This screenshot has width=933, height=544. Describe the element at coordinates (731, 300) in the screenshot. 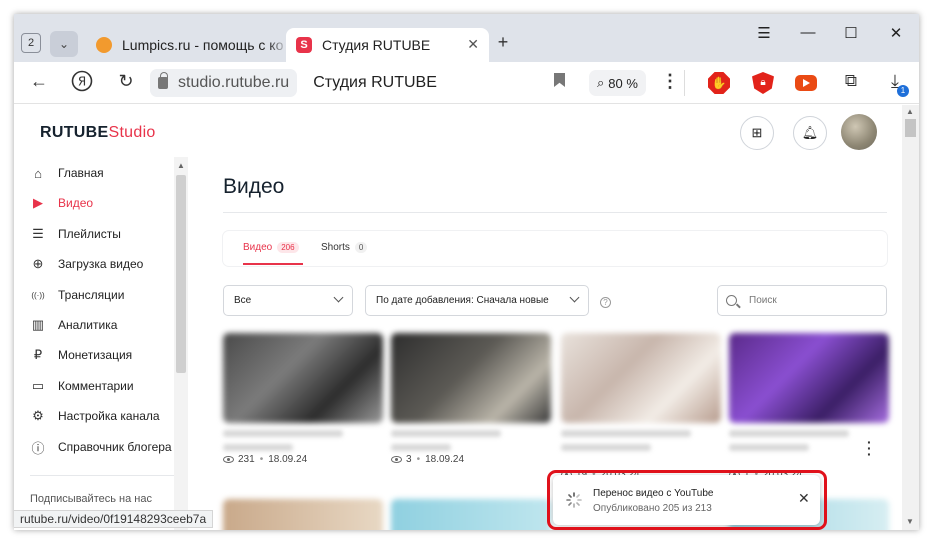

I see `search-icon` at that location.